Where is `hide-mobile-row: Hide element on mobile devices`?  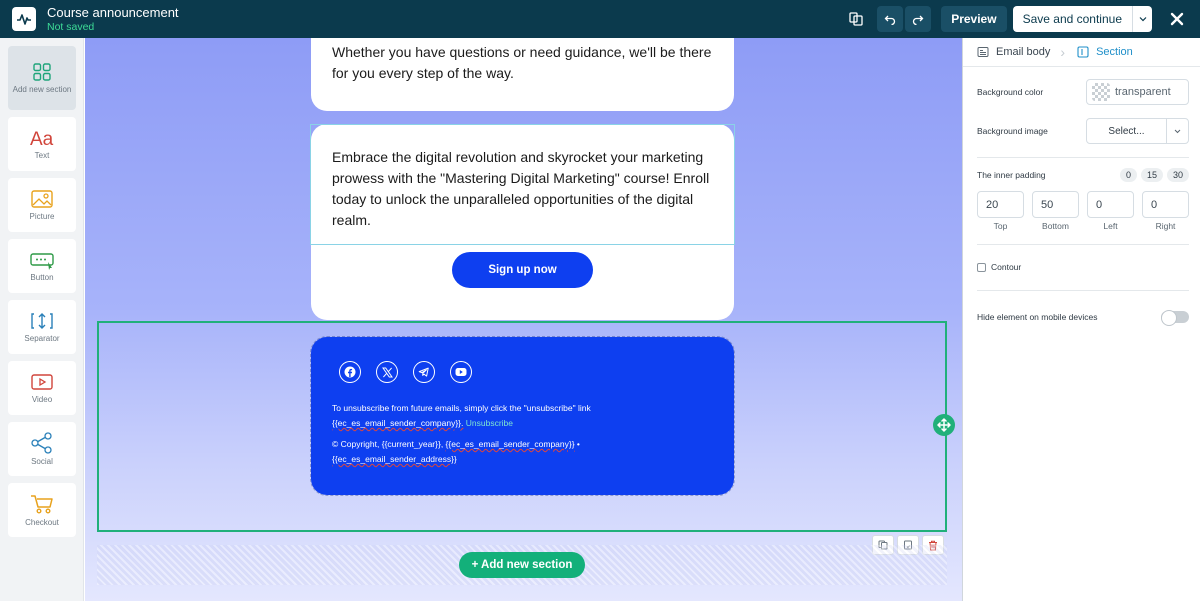 hide-mobile-row: Hide element on mobile devices is located at coordinates (1083, 318).